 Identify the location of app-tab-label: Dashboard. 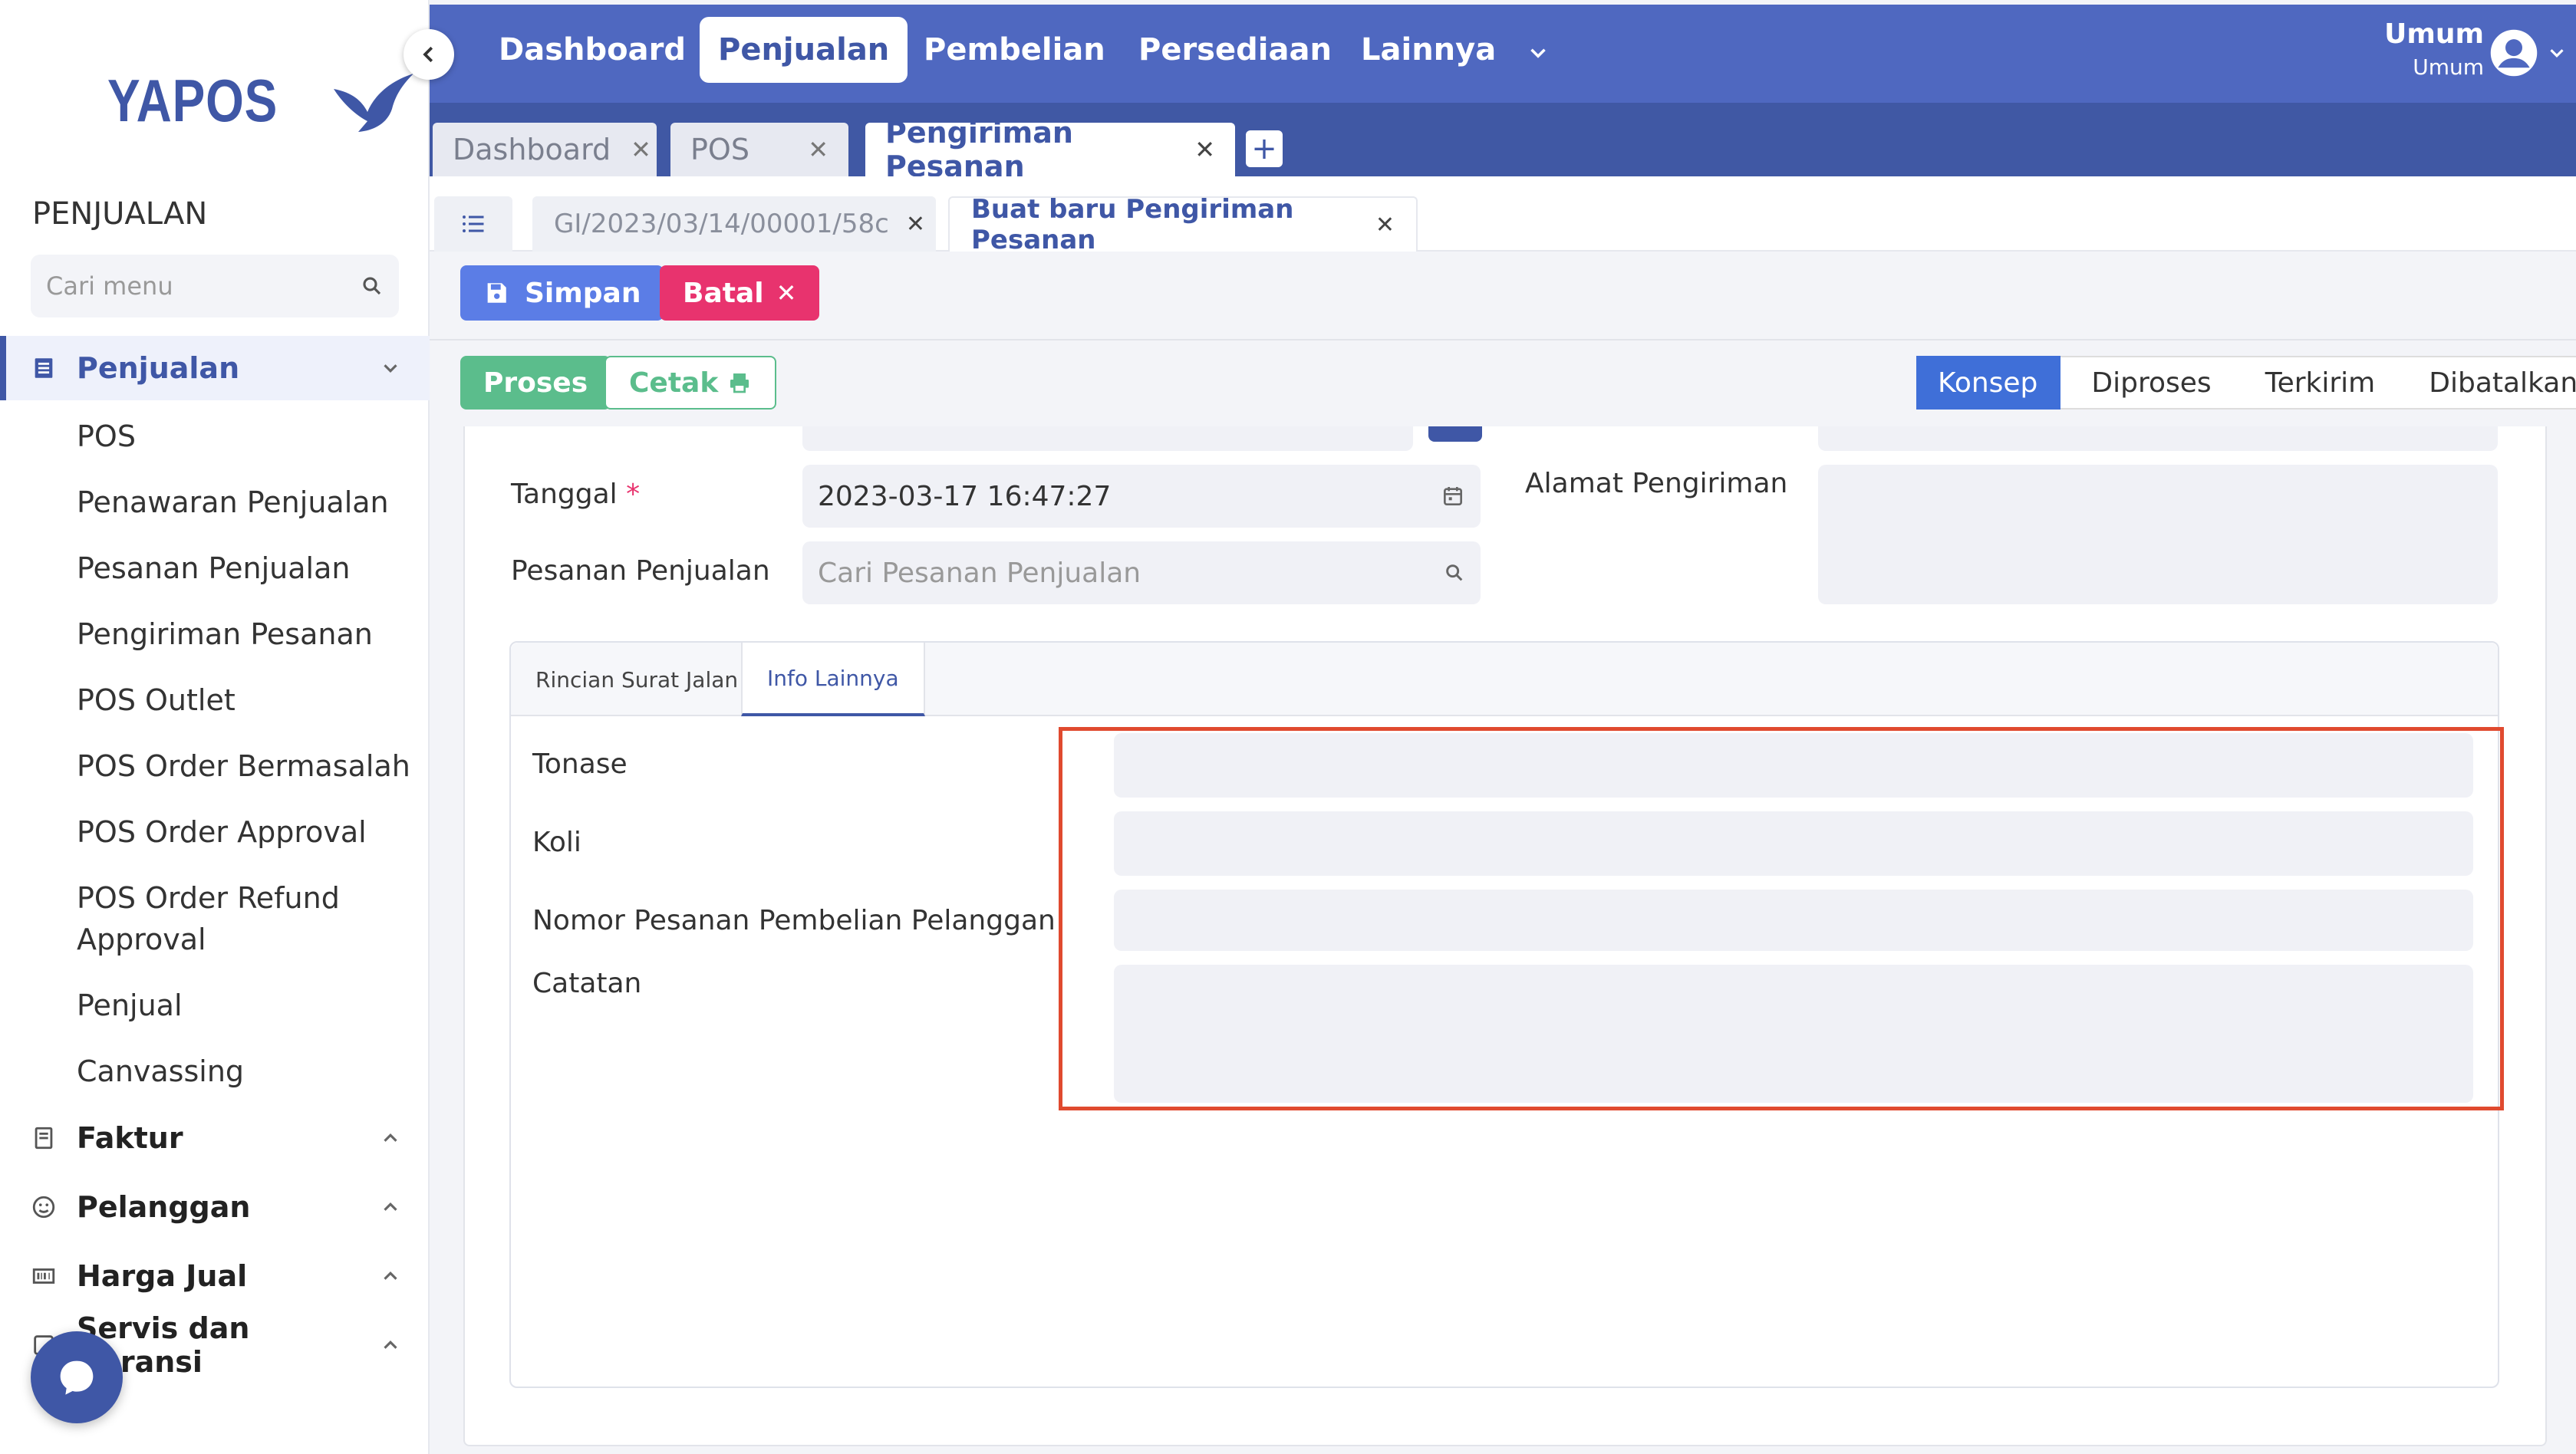
(532, 149).